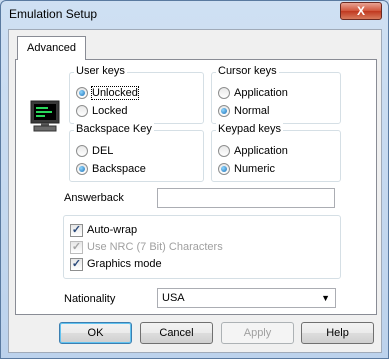 The image size is (389, 359). What do you see at coordinates (100, 71) in the screenshot?
I see `user-keys-label: User keys` at bounding box center [100, 71].